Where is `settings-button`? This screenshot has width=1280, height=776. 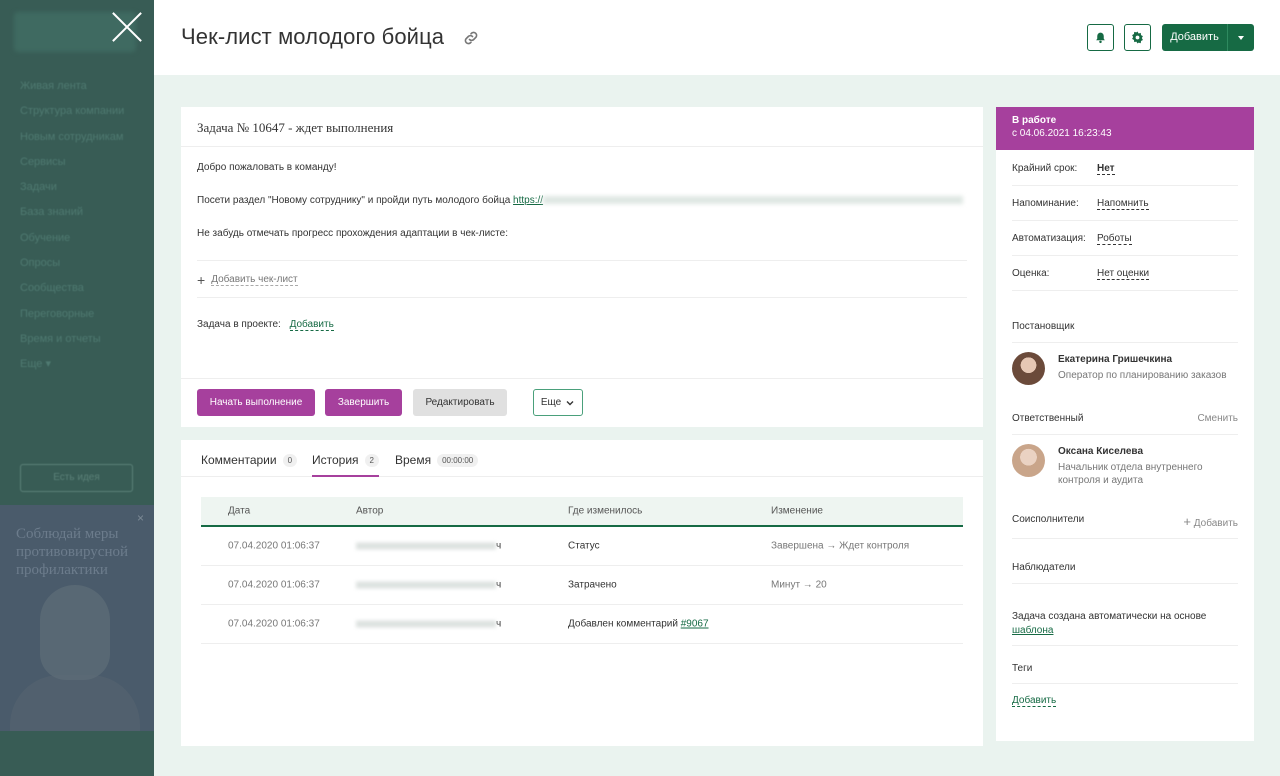 settings-button is located at coordinates (1137, 37).